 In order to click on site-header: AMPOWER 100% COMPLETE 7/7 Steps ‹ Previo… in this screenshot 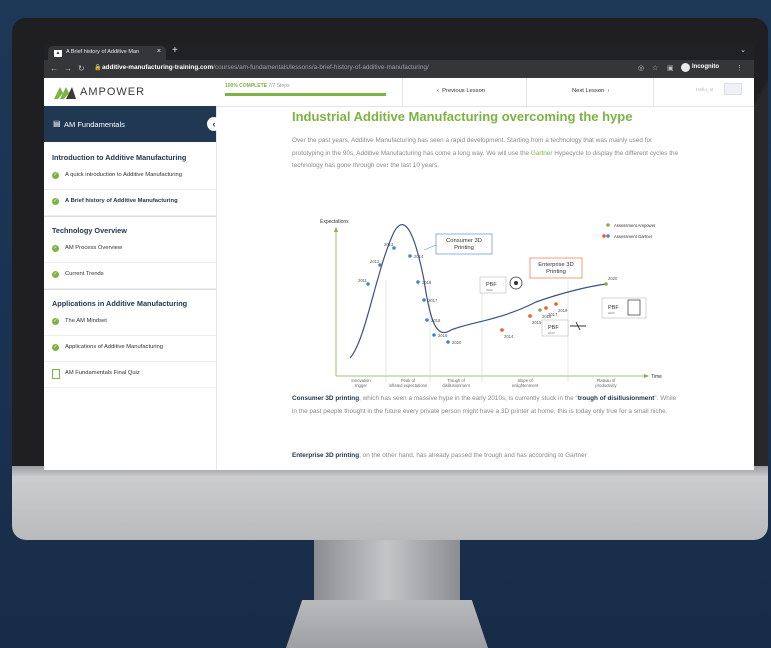, I will do `click(399, 92)`.